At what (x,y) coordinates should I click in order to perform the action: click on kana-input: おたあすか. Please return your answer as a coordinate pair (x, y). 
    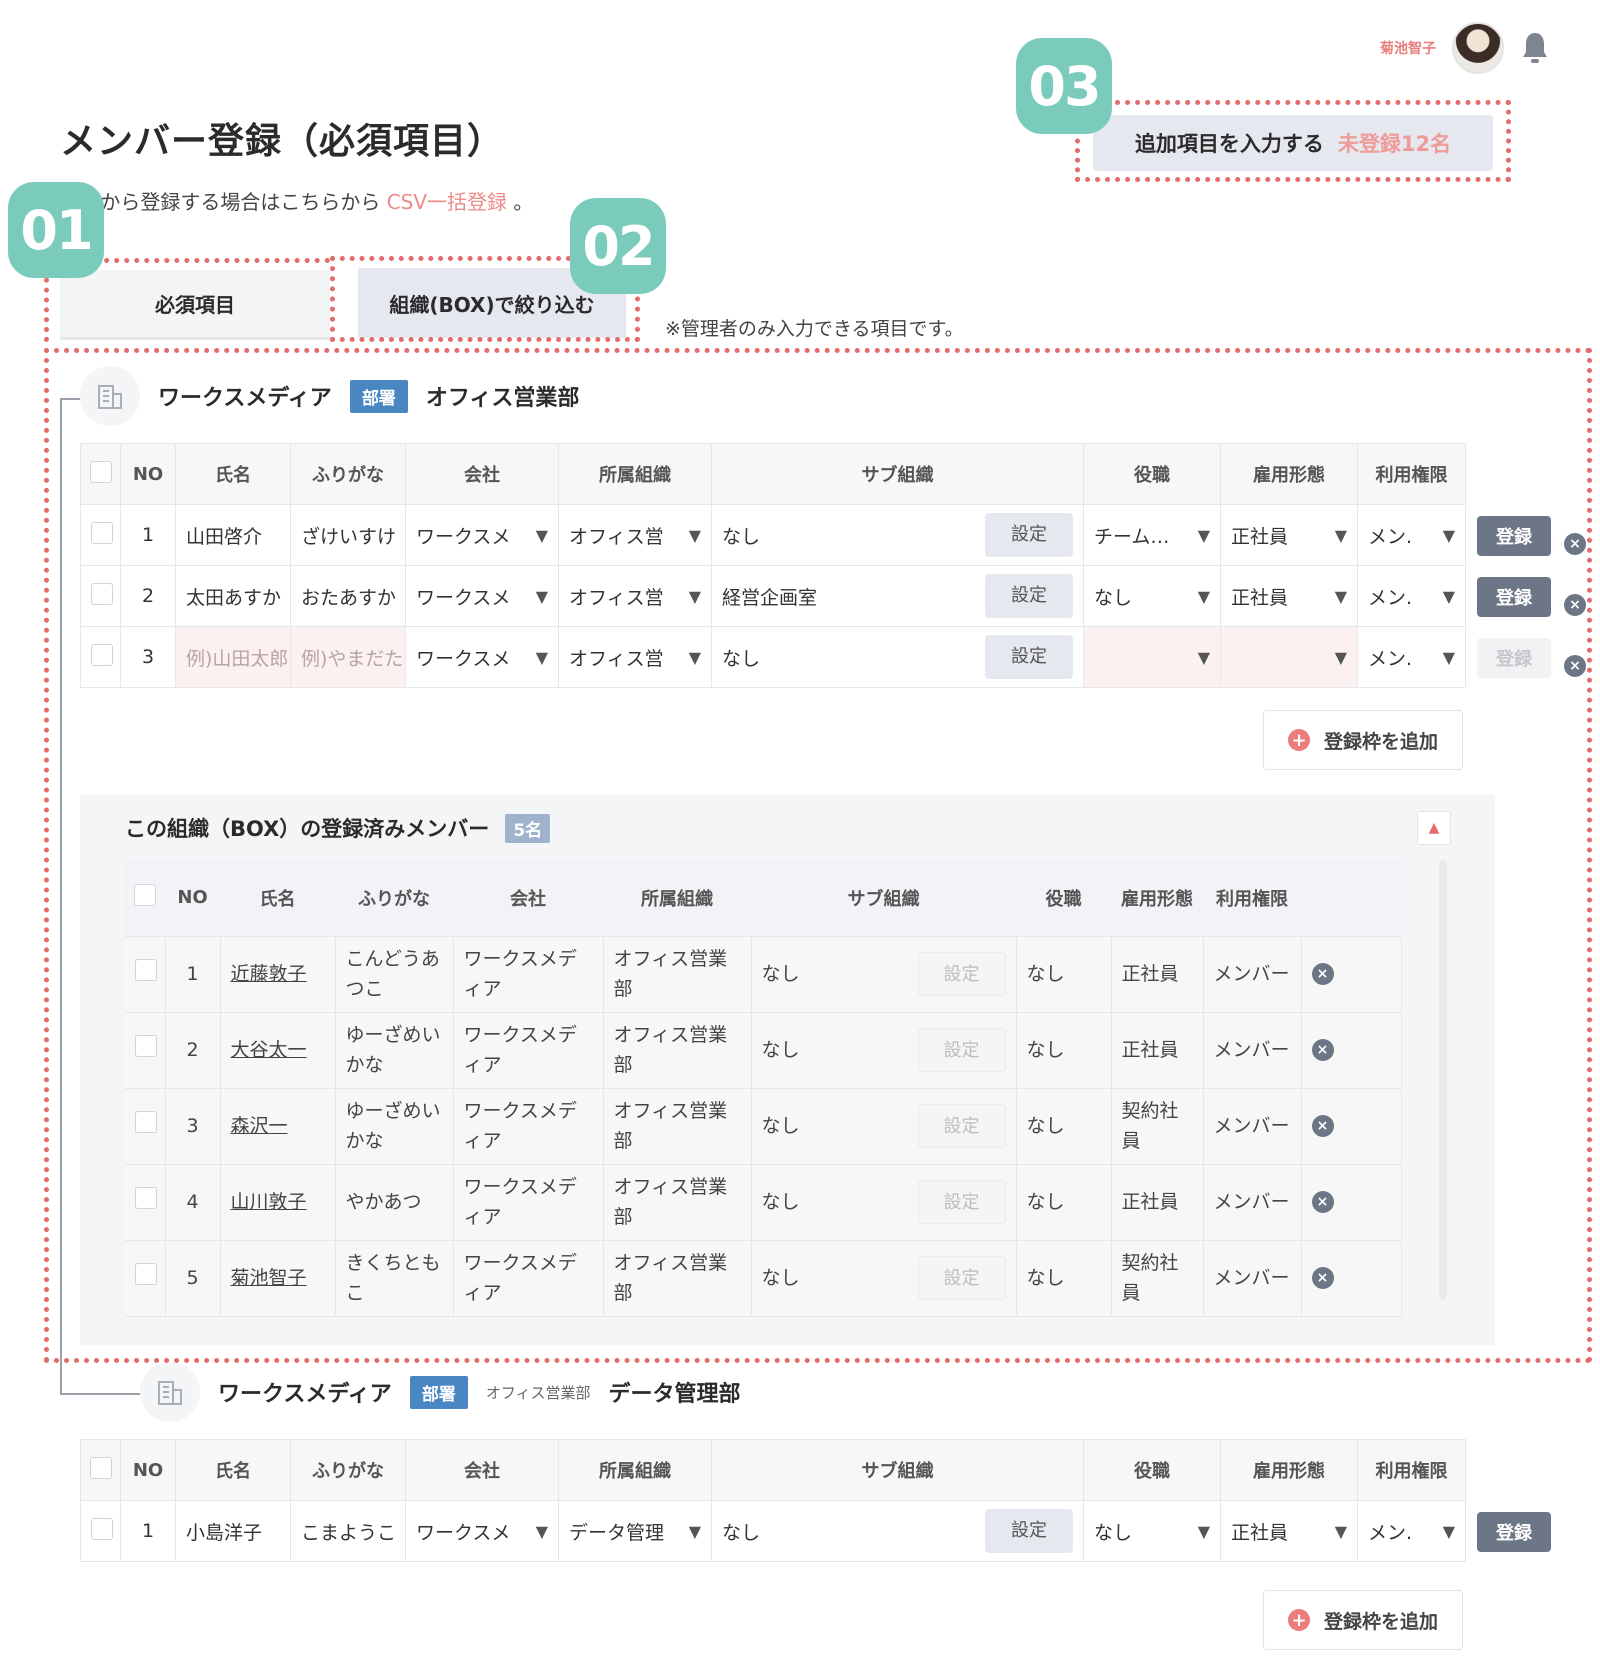
    Looking at the image, I should click on (348, 596).